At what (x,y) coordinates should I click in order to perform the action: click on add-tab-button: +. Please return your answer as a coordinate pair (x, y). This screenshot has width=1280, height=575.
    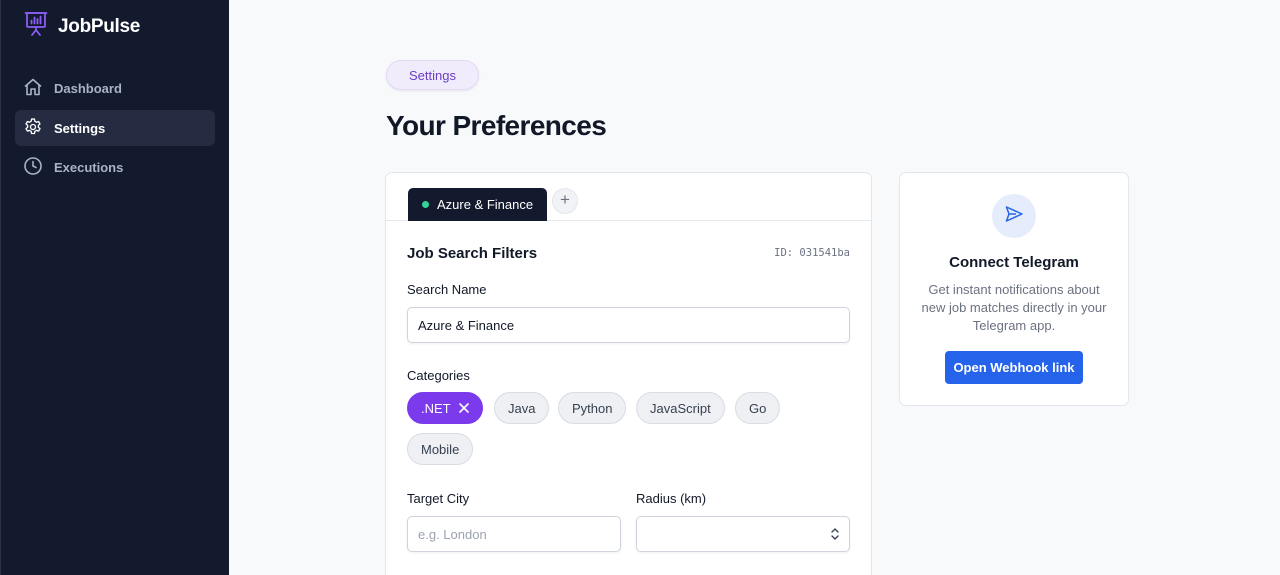
    Looking at the image, I should click on (565, 201).